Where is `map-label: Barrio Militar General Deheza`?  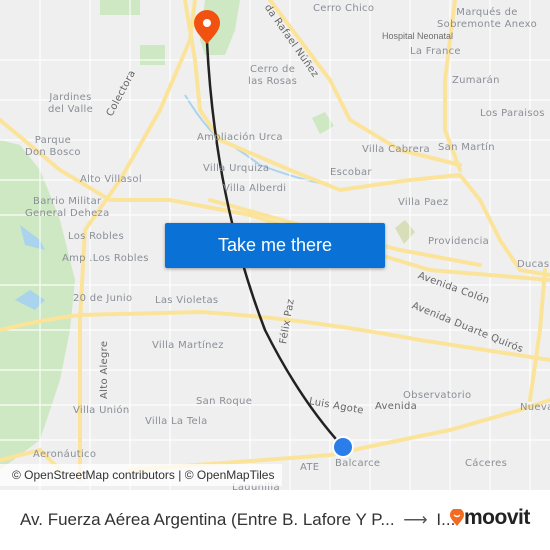 map-label: Barrio Militar General Deheza is located at coordinates (67, 207).